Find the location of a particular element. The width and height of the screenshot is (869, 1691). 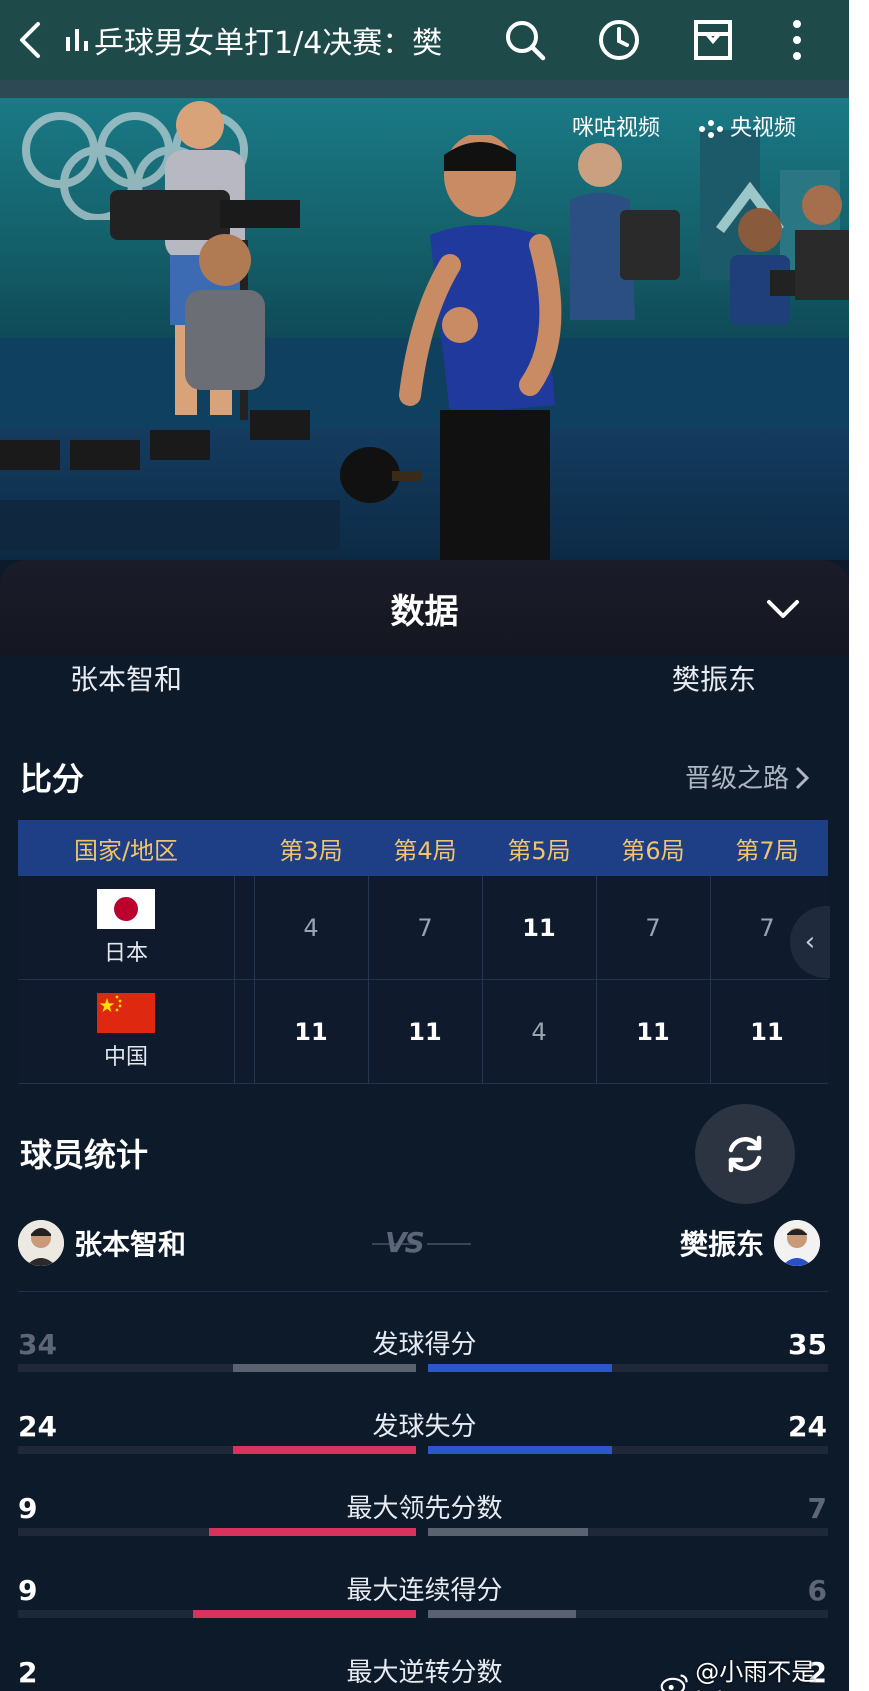

country-name: 日本 is located at coordinates (125, 953).